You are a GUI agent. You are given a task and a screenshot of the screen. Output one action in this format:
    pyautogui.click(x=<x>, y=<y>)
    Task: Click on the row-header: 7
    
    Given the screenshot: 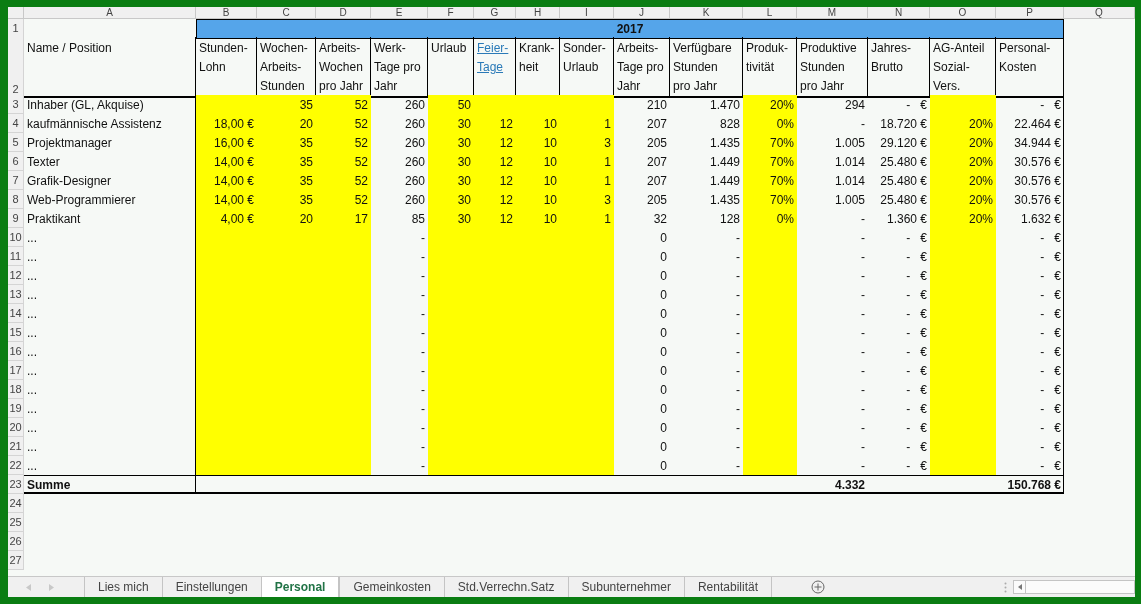 What is the action you would take?
    pyautogui.click(x=16, y=180)
    